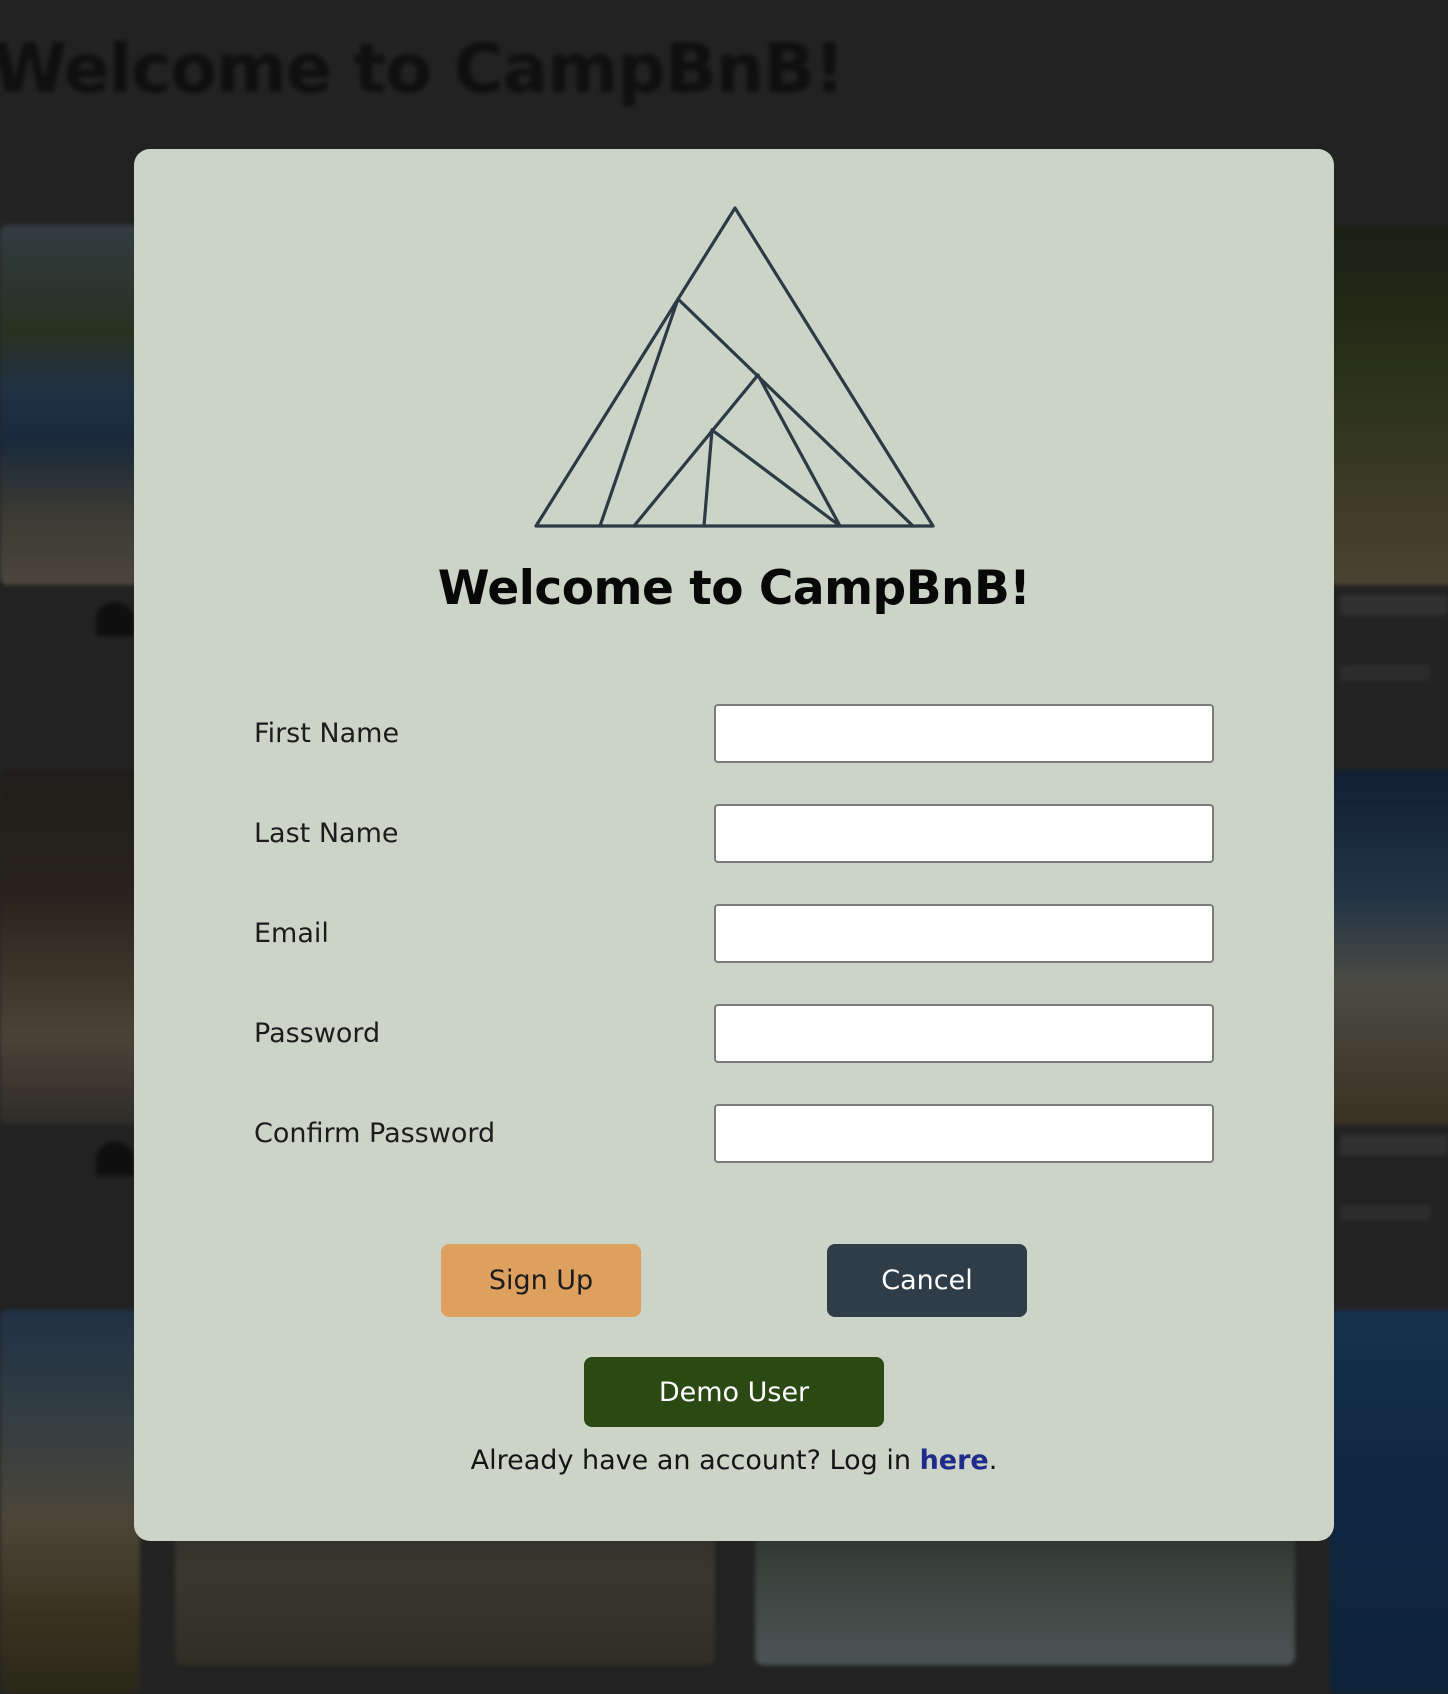 The height and width of the screenshot is (1694, 1448). What do you see at coordinates (695, 1460) in the screenshot?
I see `login-prompt-text: Already have an account? Log in` at bounding box center [695, 1460].